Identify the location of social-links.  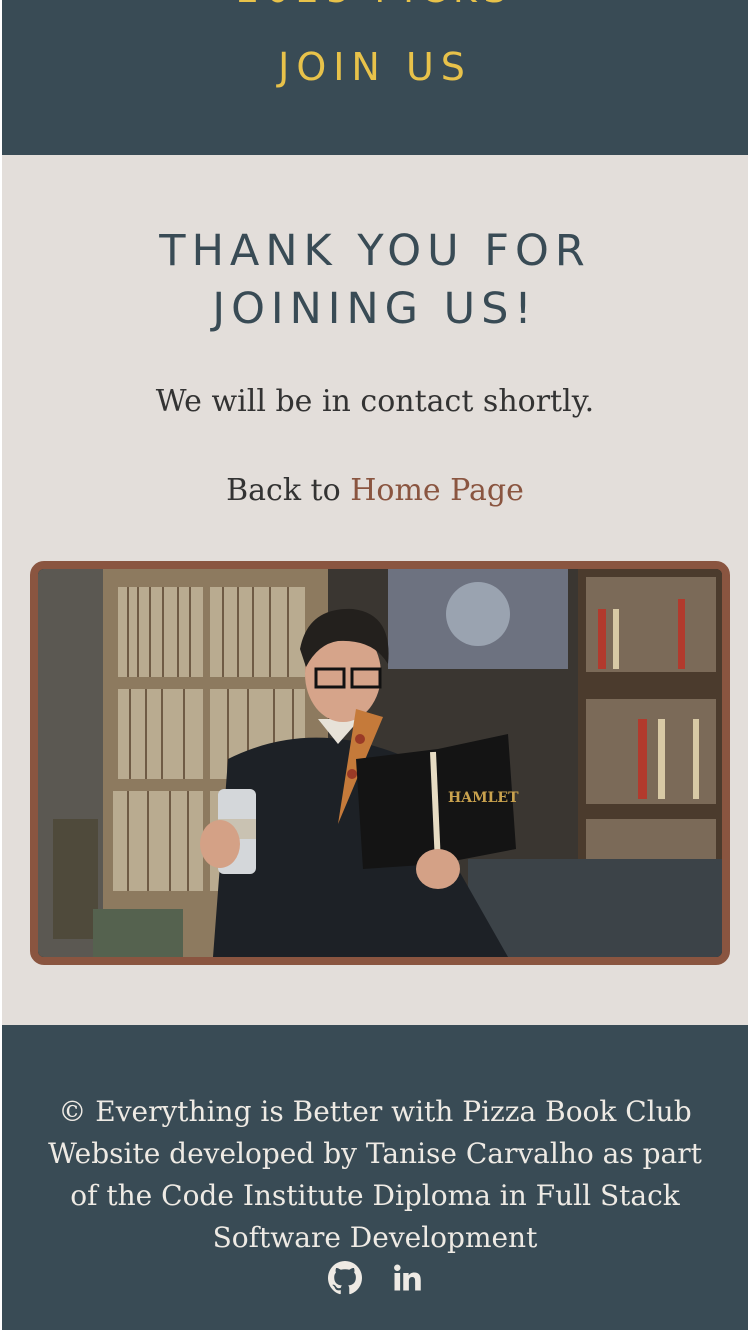
(375, 1280).